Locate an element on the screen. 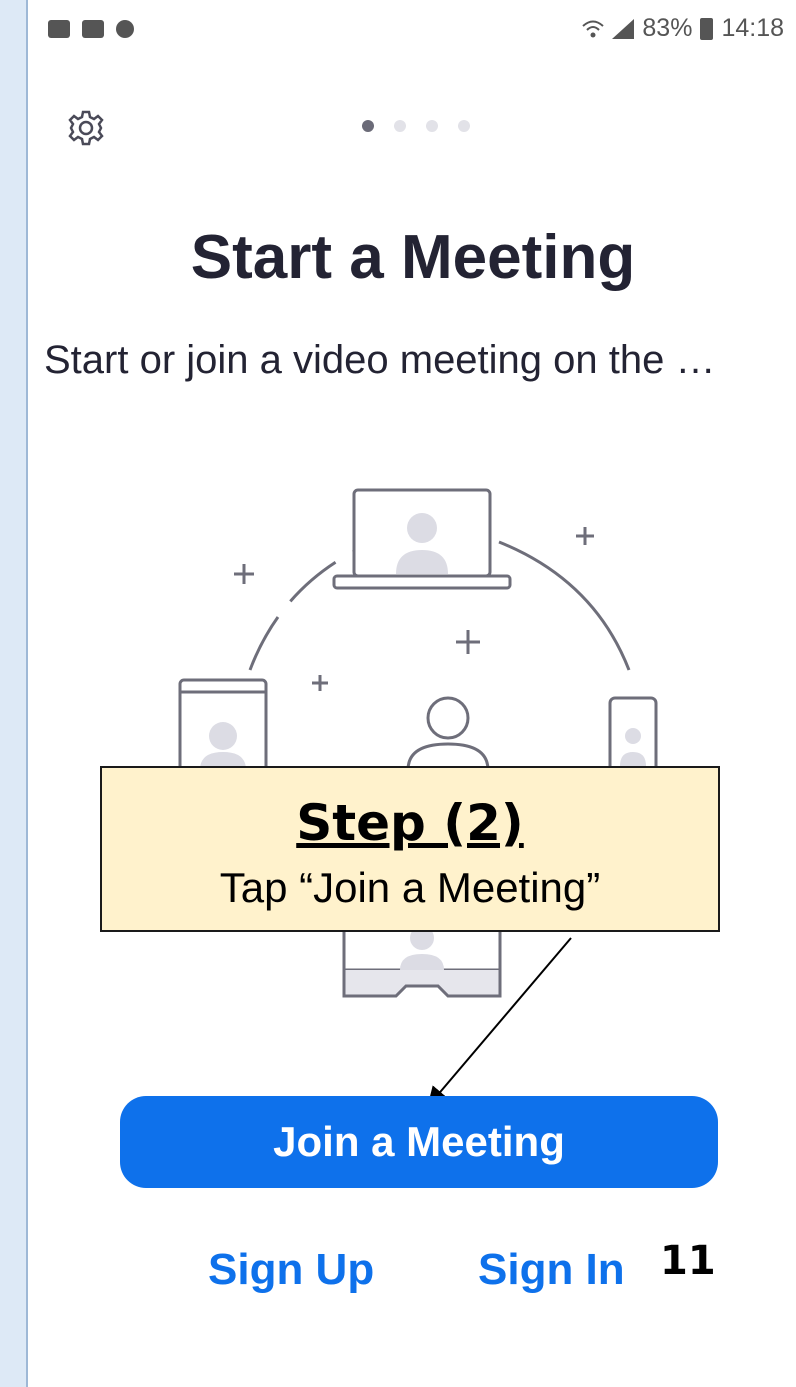 Image resolution: width=796 pixels, height=1387 pixels. status-bar: 83% 14:18 is located at coordinates (412, 31).